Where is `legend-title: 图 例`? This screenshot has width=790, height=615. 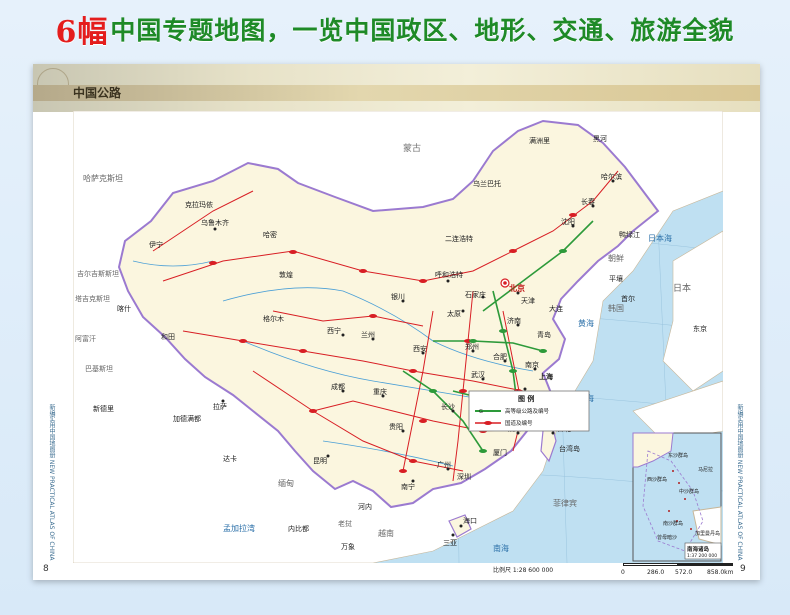
legend-title: 图 例 is located at coordinates (526, 398).